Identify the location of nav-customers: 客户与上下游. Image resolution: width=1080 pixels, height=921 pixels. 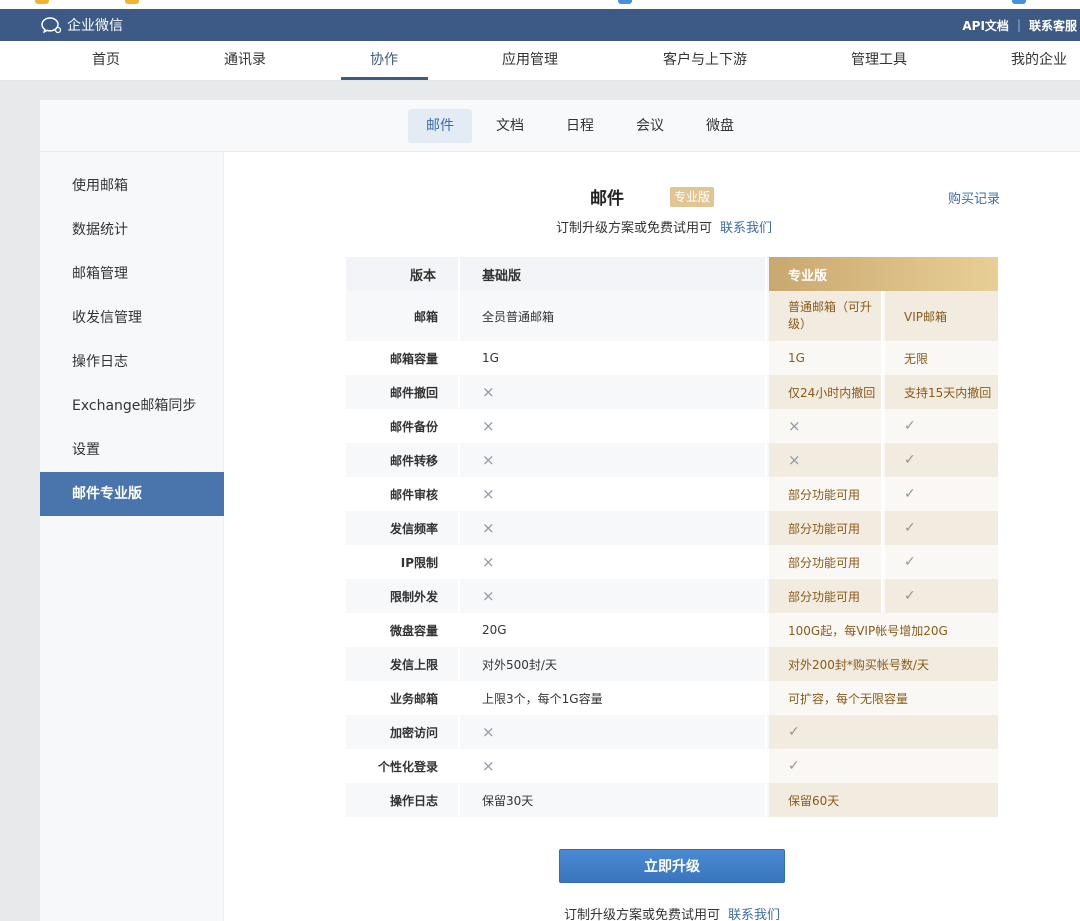
(705, 61).